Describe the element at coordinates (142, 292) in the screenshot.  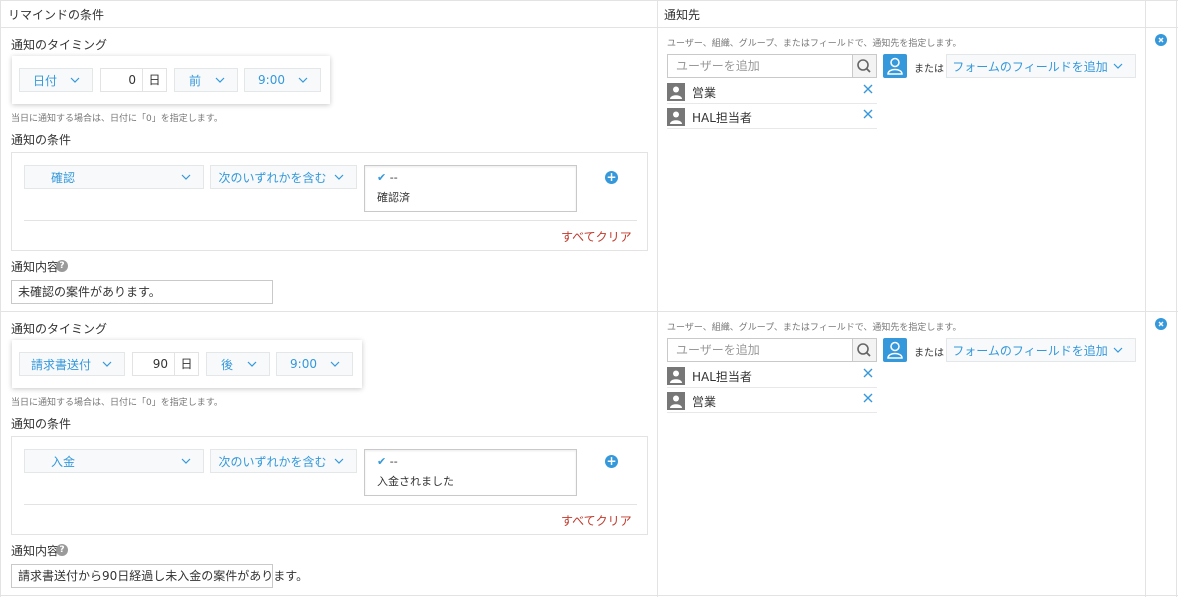
I see `message-input: 未確認の案件があります。` at that location.